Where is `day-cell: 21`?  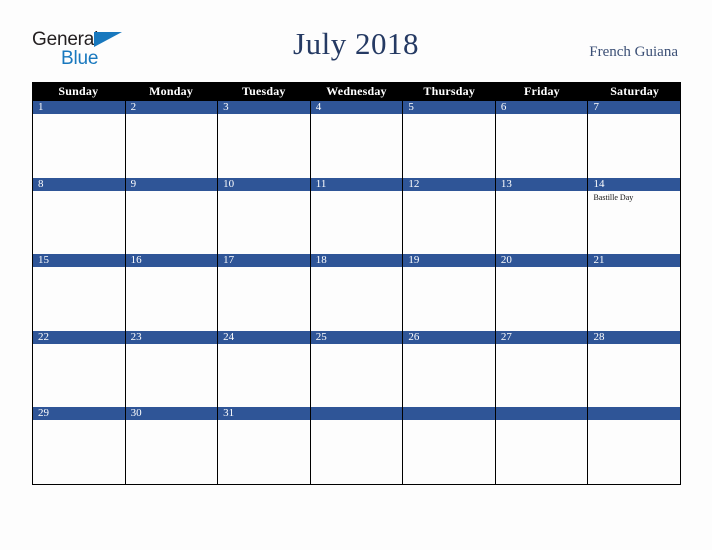 day-cell: 21 is located at coordinates (634, 292).